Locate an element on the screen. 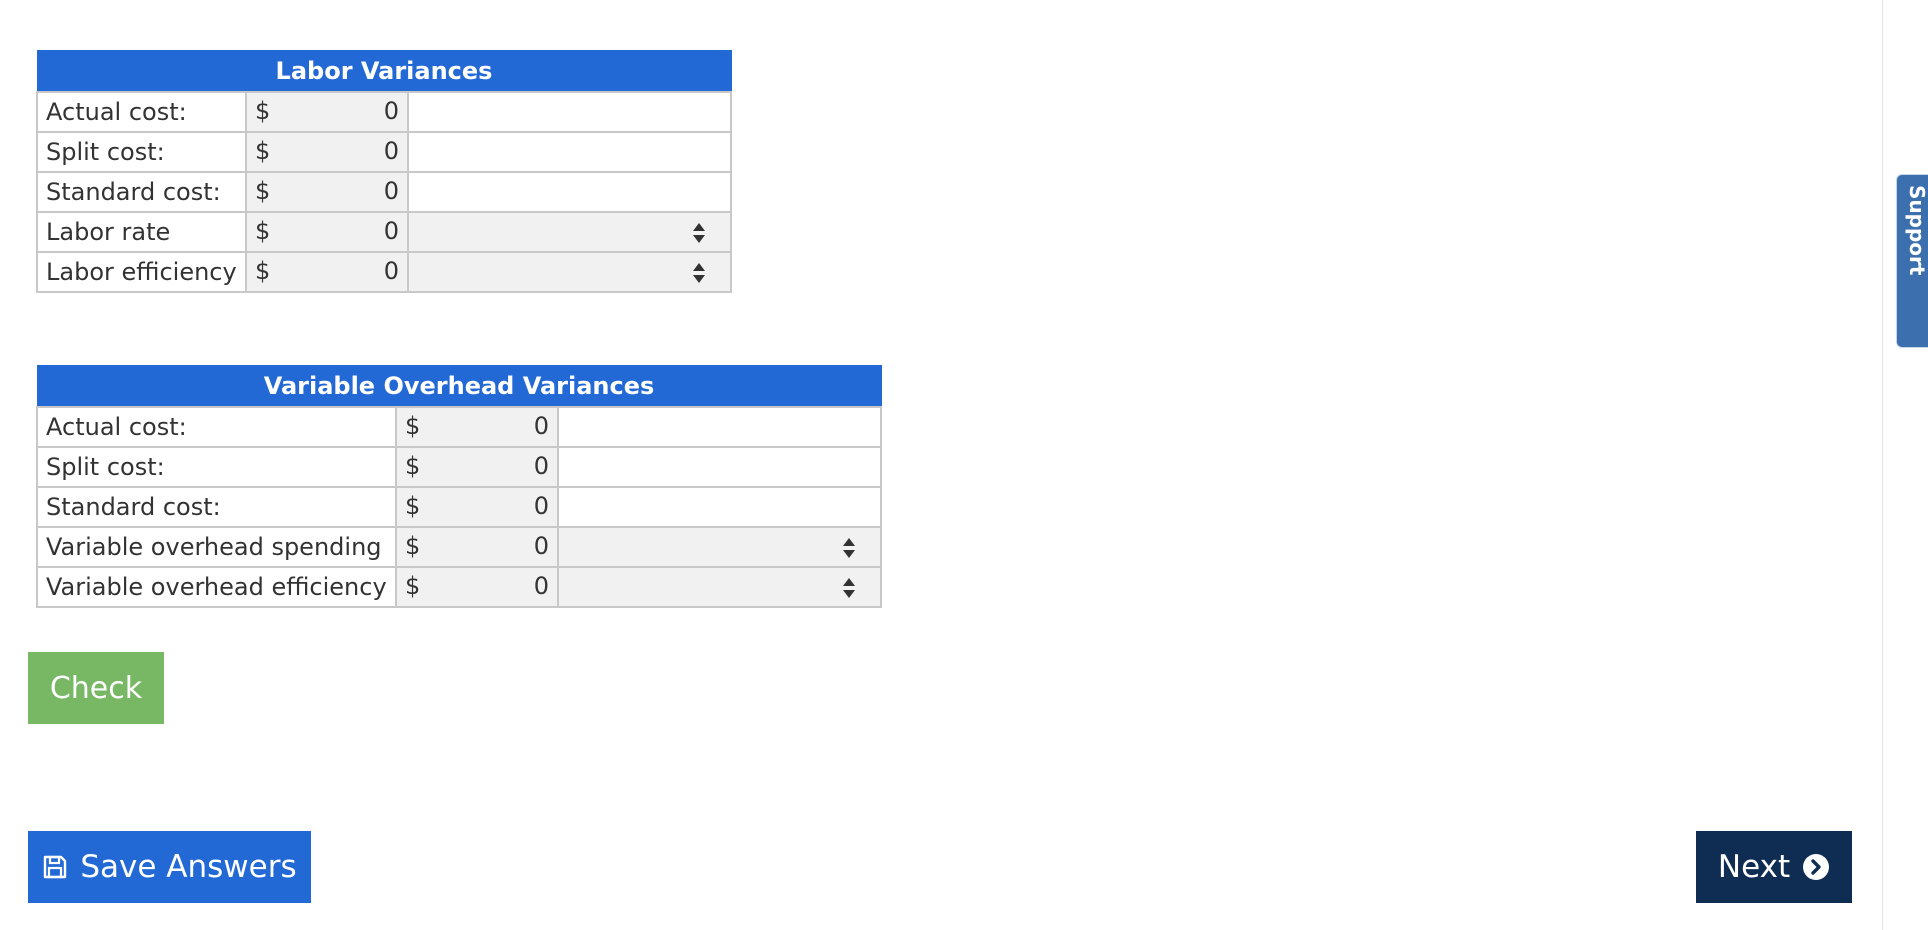 This screenshot has width=1928, height=930. row-label: Variable overhead spending is located at coordinates (216, 547).